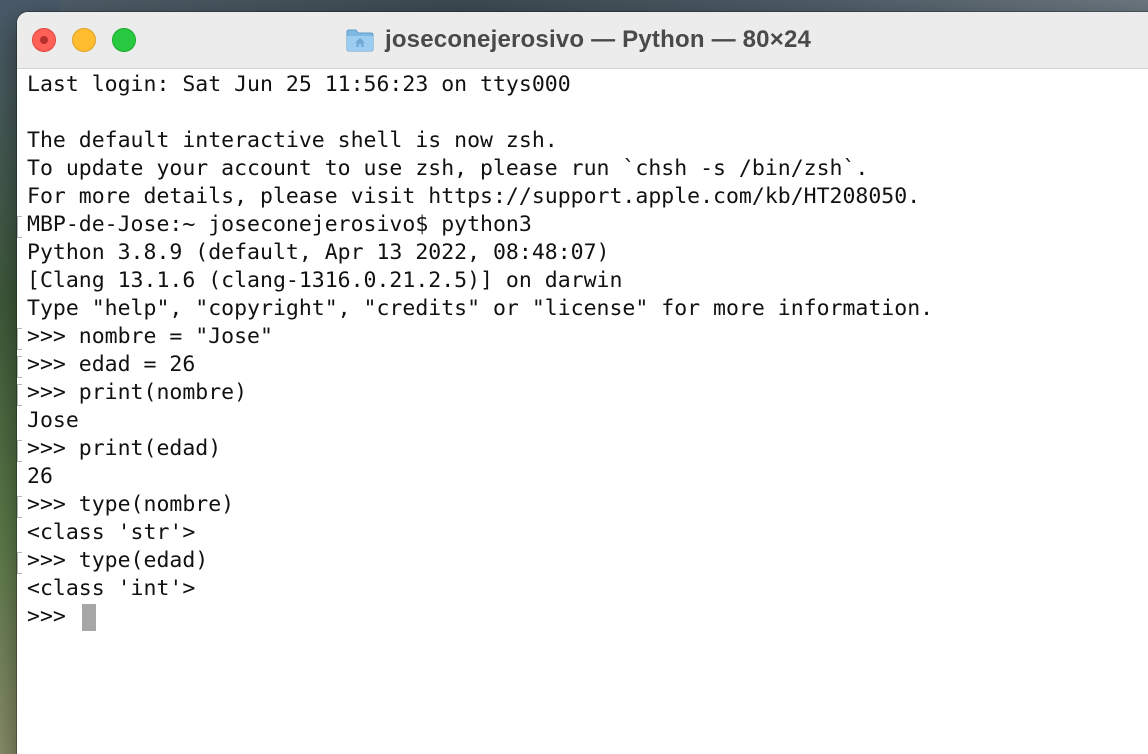  I want to click on terminal-line: MBP-de-Jose:~ joseconejerosivo$ python3, so click(279, 224).